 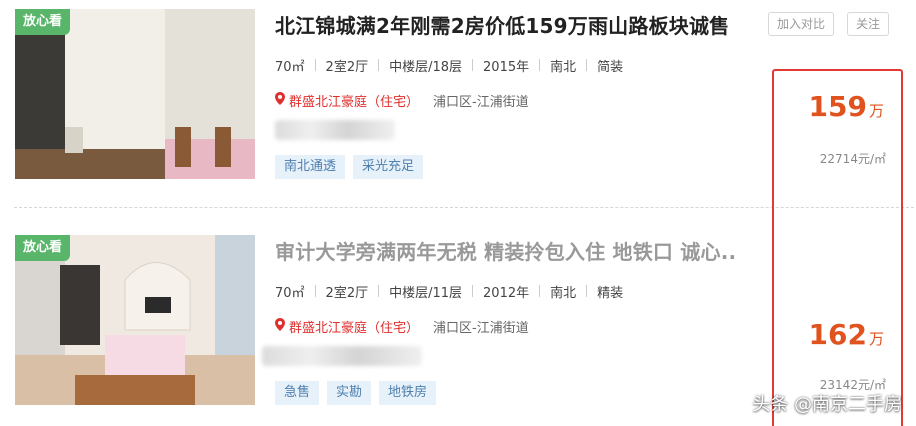 I want to click on total-price: 159 万, so click(x=846, y=106).